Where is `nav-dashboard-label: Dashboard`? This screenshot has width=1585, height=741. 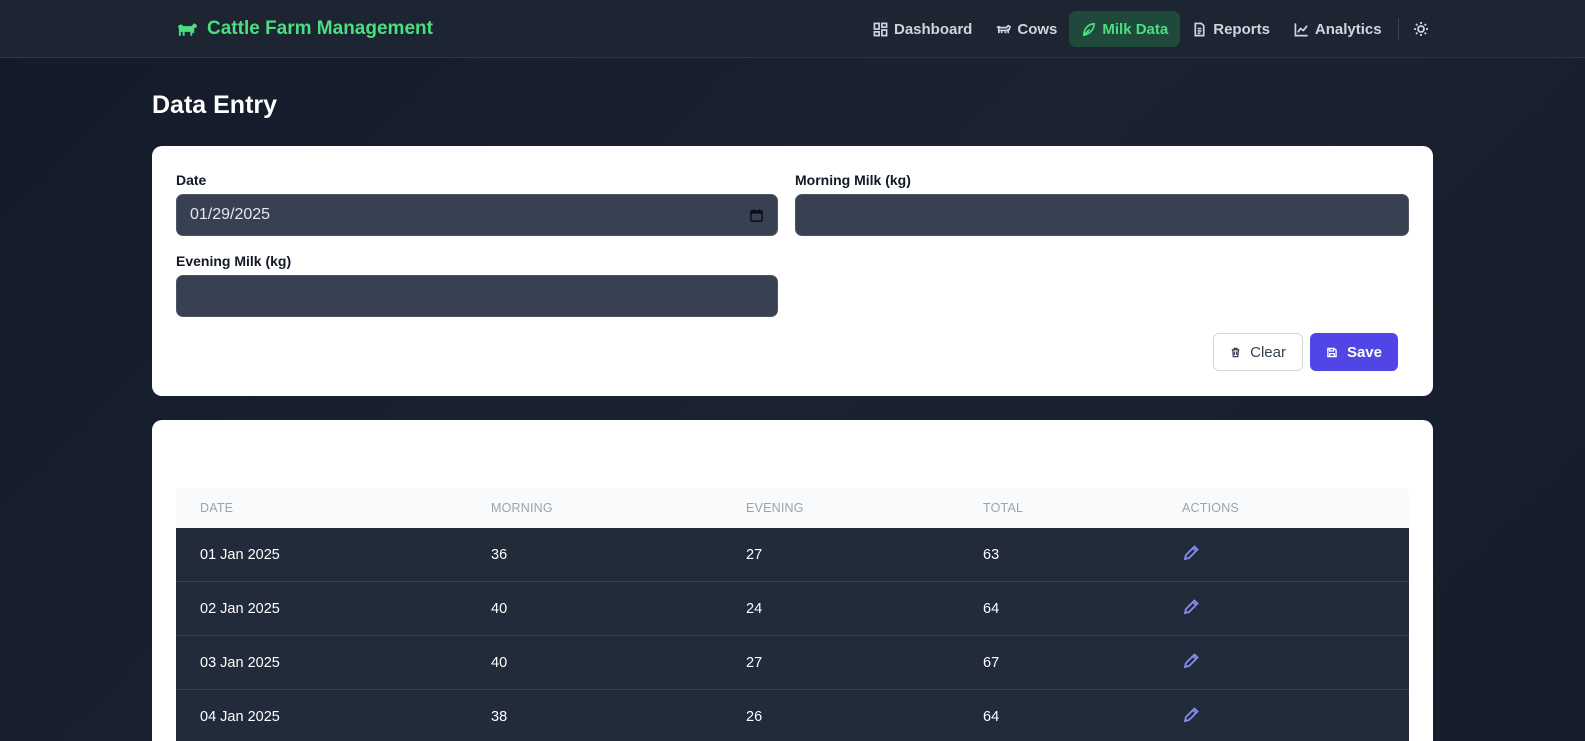 nav-dashboard-label: Dashboard is located at coordinates (933, 29).